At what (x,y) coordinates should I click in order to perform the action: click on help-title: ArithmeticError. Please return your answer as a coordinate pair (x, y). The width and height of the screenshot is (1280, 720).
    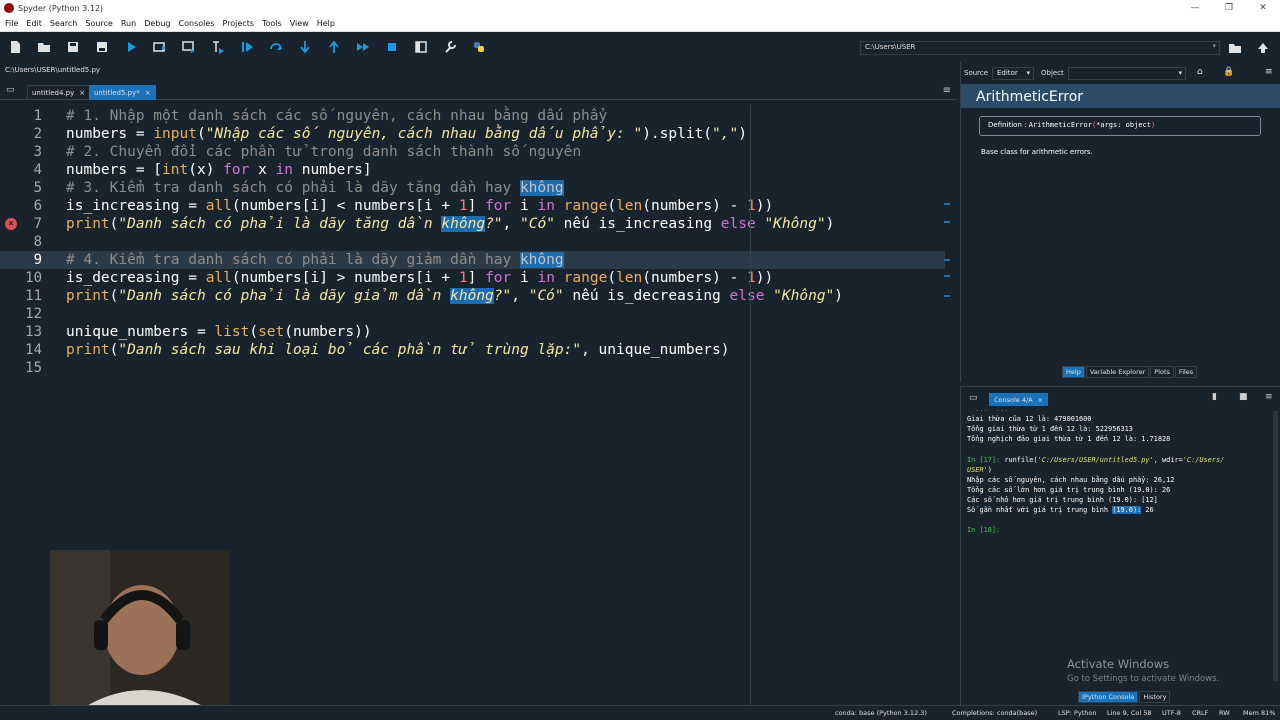
    Looking at the image, I should click on (1120, 96).